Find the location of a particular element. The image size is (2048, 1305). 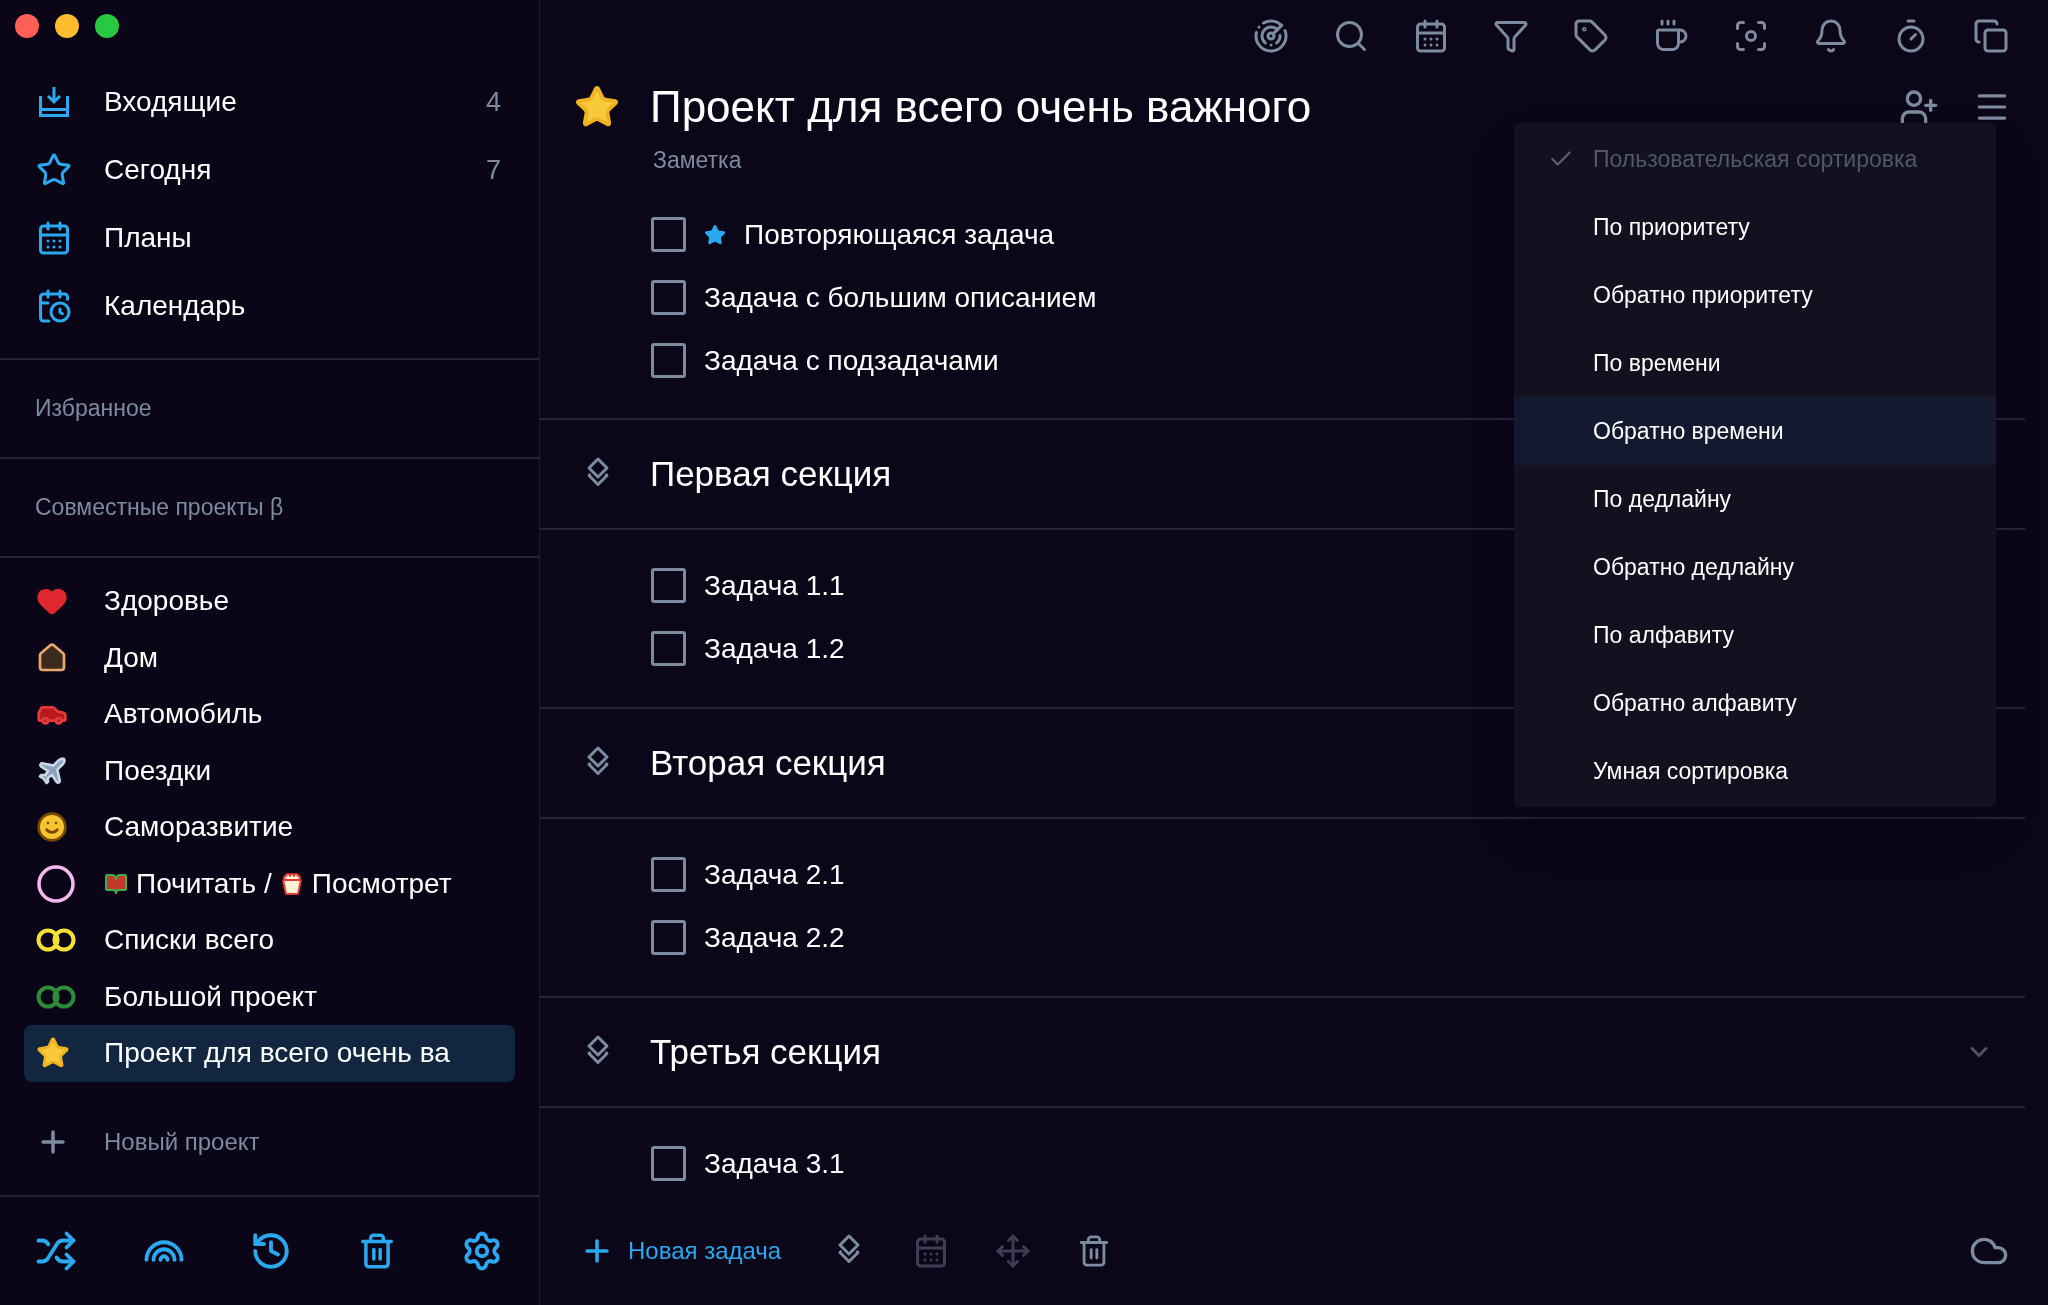

project-name: Большой проект is located at coordinates (210, 996).